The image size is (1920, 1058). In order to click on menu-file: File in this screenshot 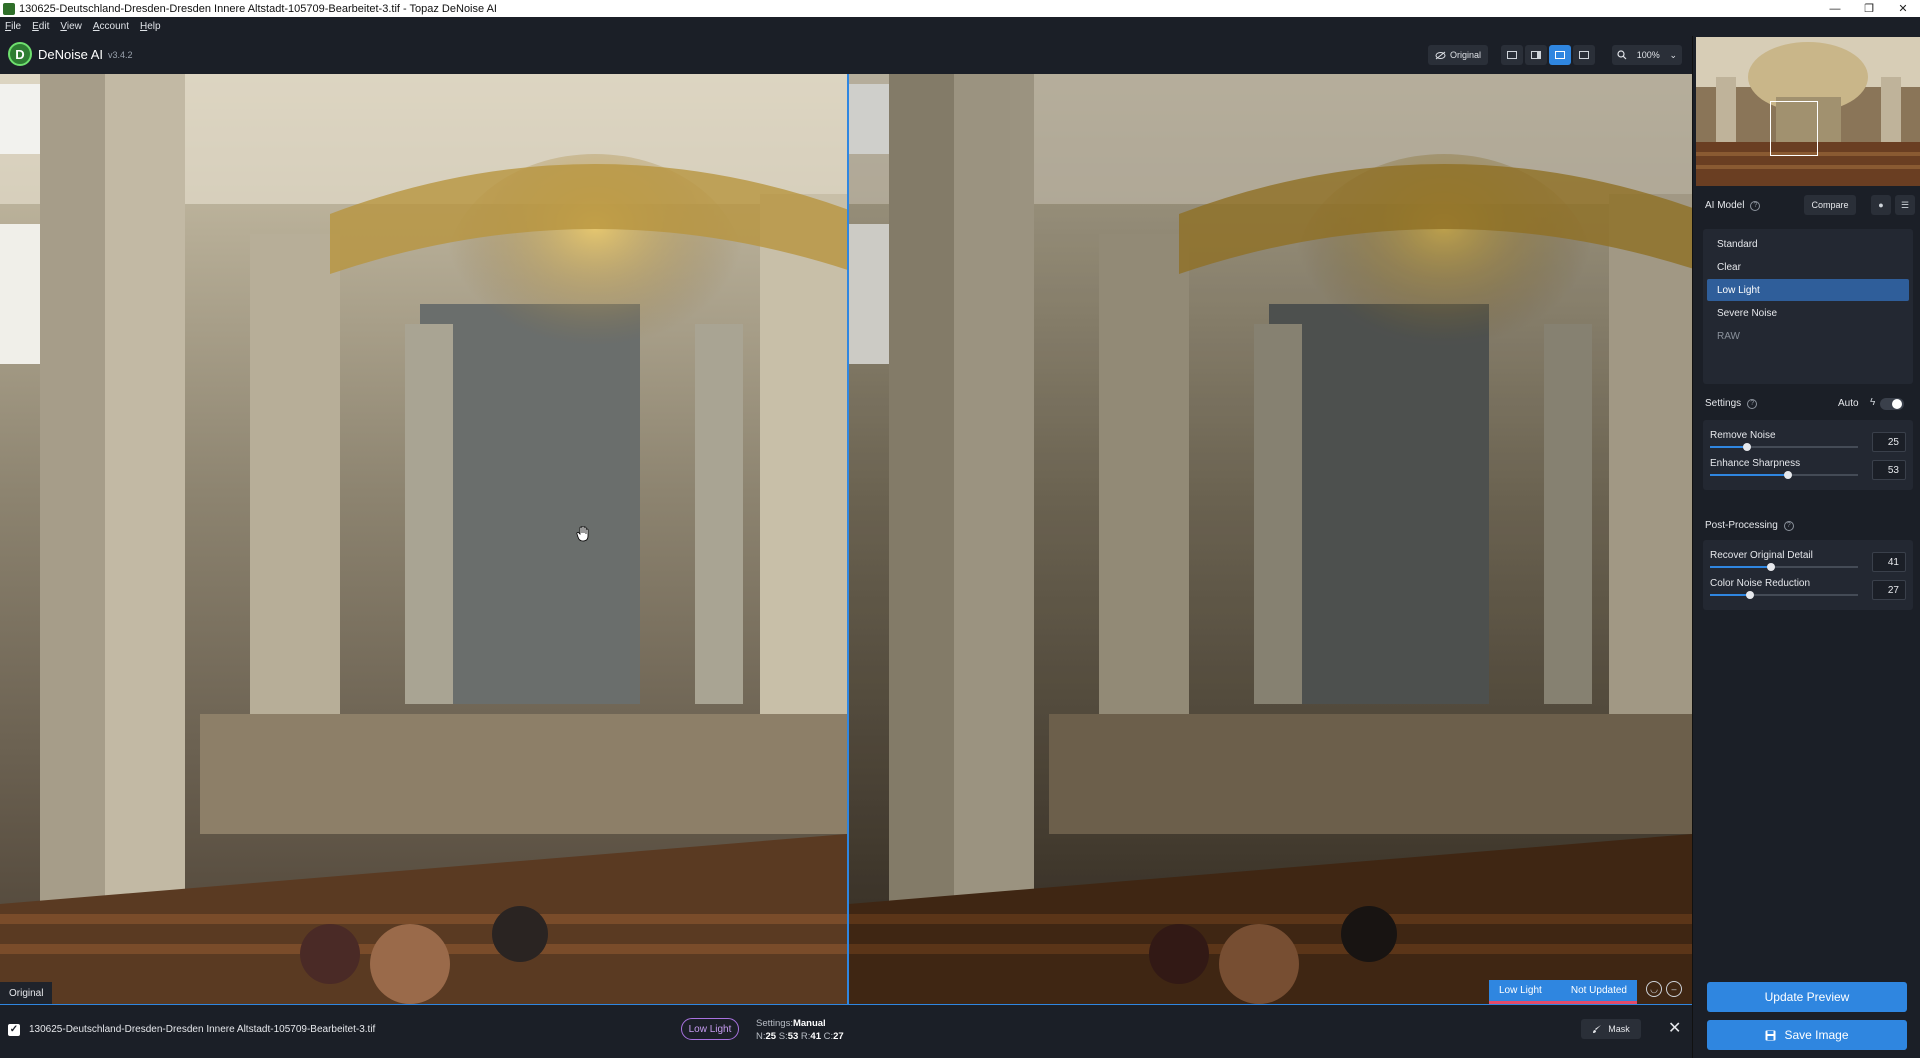, I will do `click(13, 26)`.